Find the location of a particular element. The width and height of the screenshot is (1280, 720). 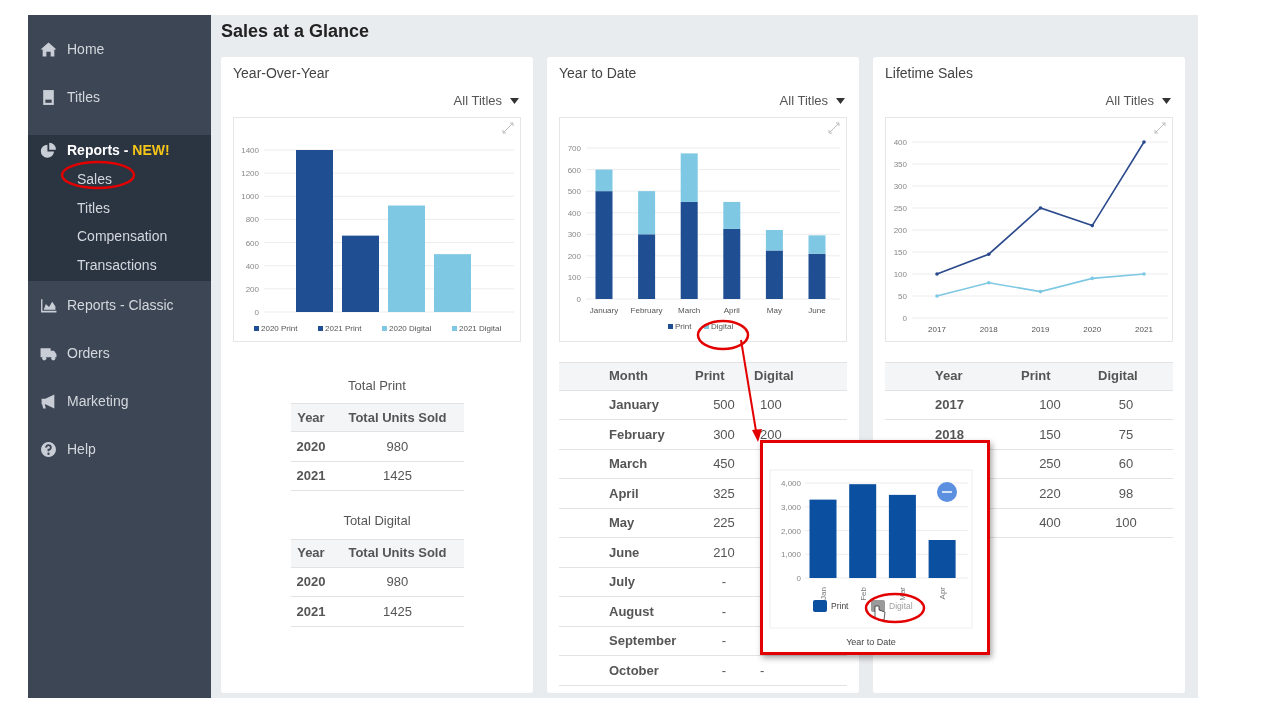

sidebar-item: Reports - Classic is located at coordinates (119, 305).